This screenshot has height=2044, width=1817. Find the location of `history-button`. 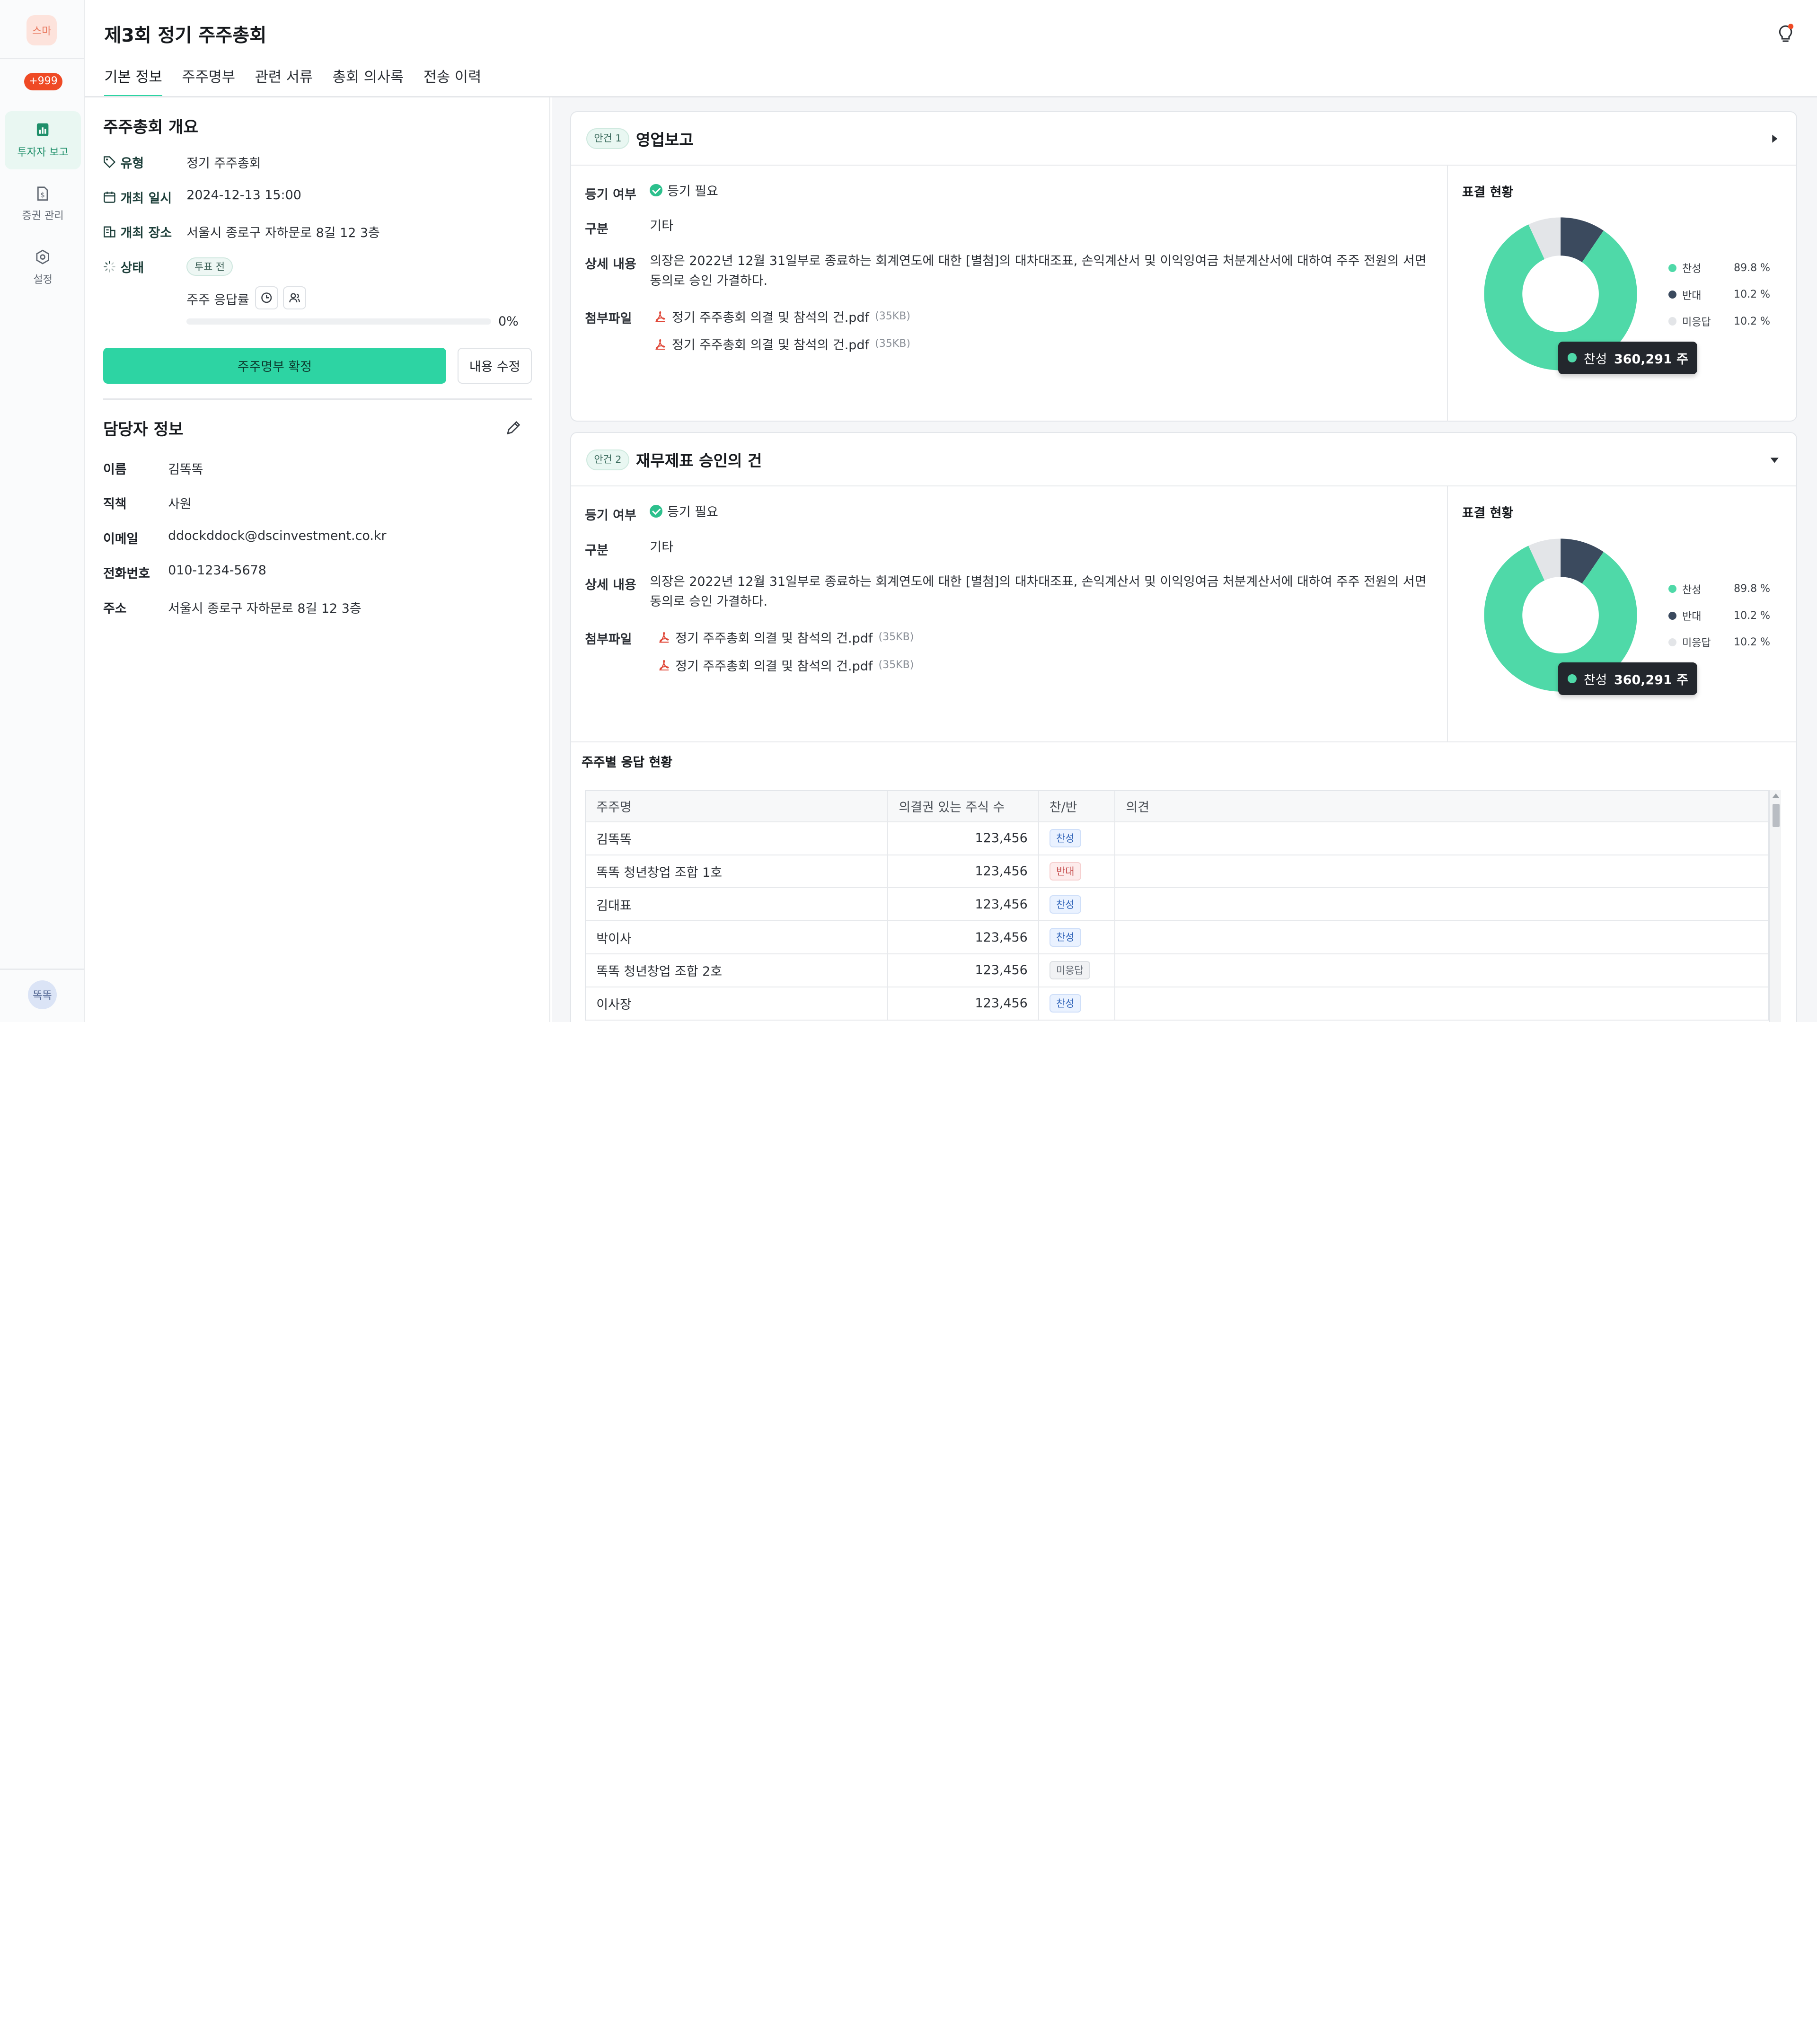

history-button is located at coordinates (266, 297).